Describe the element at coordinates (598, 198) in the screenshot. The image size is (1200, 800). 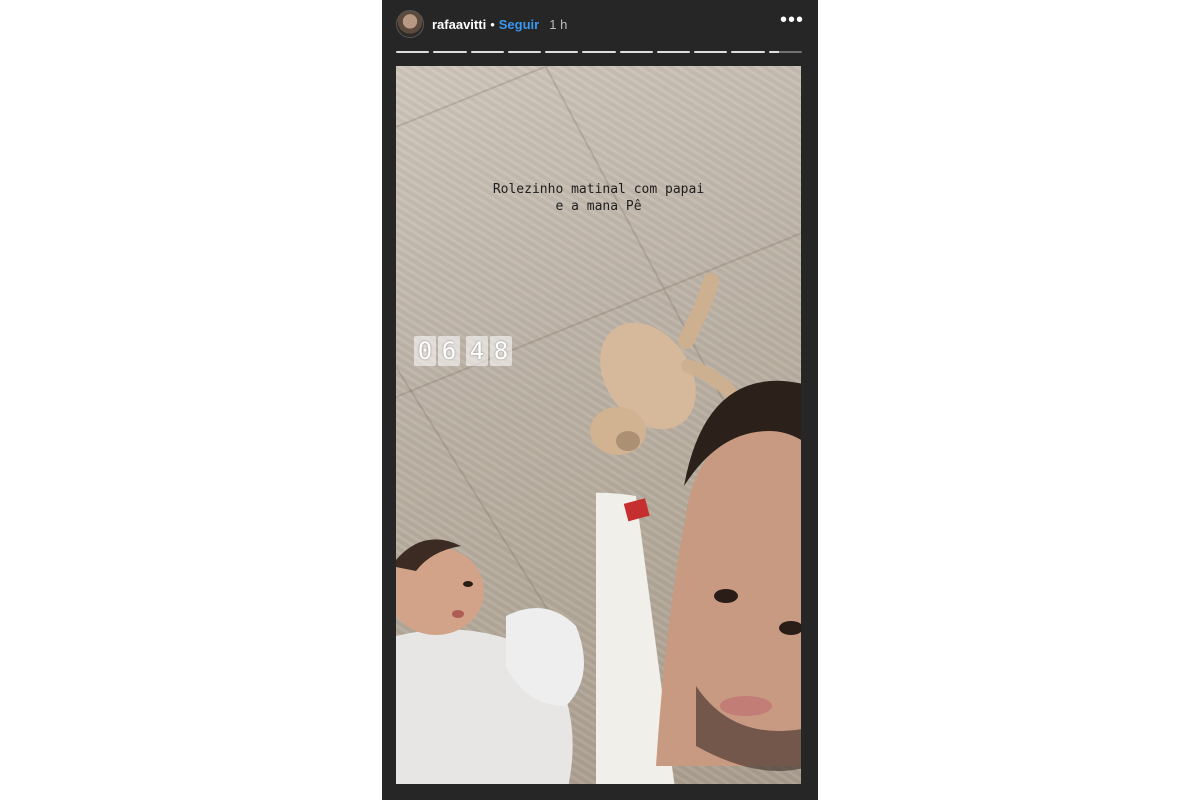
I see `story-caption: Rolezinho matinal com papai e a mana Pê` at that location.